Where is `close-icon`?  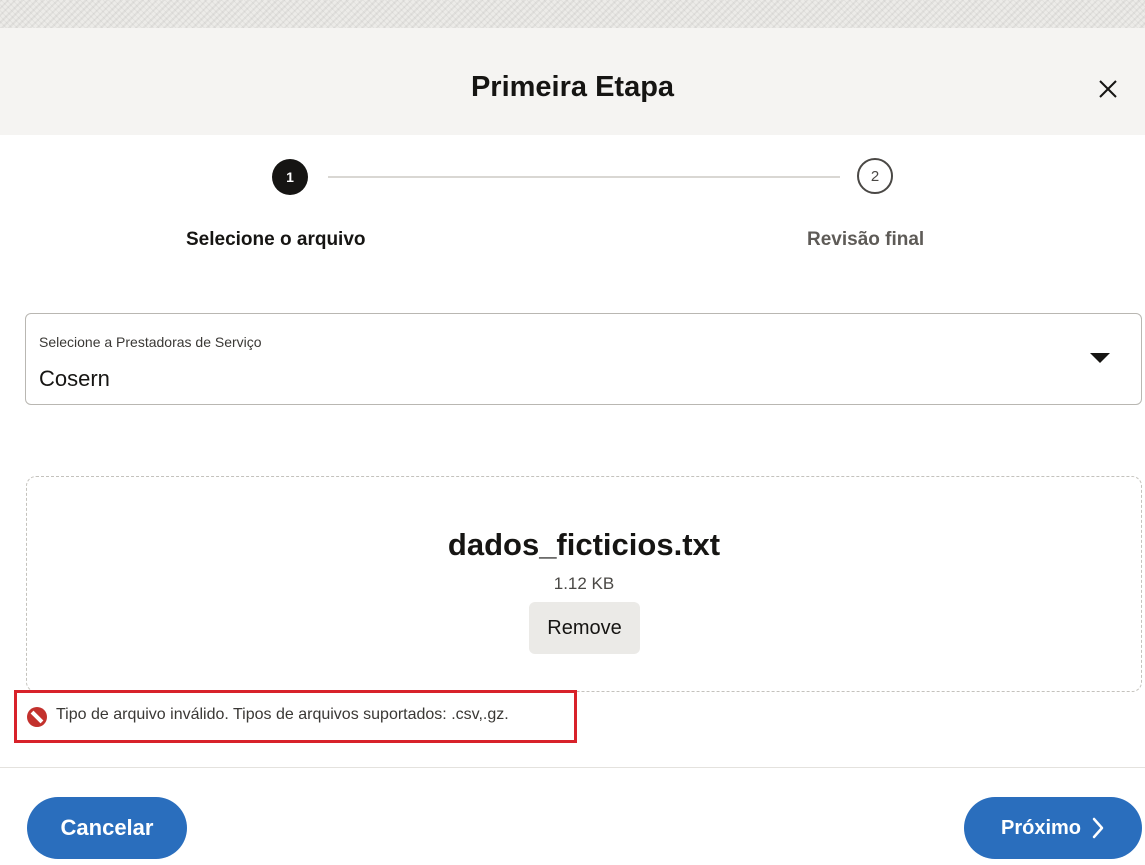 close-icon is located at coordinates (1108, 89).